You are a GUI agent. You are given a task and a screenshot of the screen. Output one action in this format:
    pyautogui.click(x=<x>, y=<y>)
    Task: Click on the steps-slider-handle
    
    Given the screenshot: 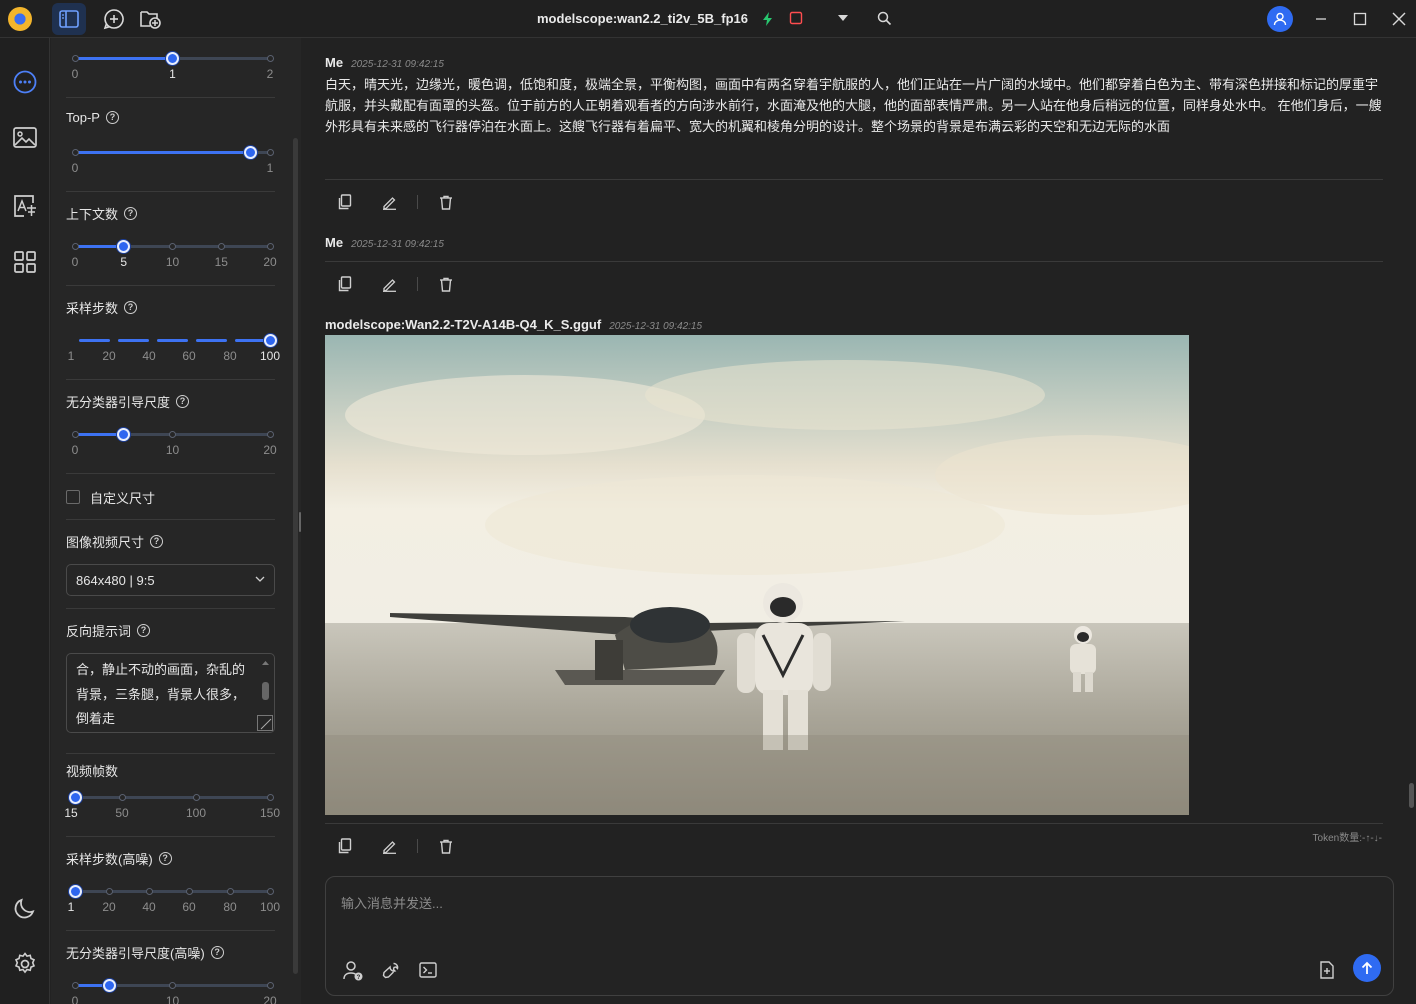 What is the action you would take?
    pyautogui.click(x=270, y=340)
    